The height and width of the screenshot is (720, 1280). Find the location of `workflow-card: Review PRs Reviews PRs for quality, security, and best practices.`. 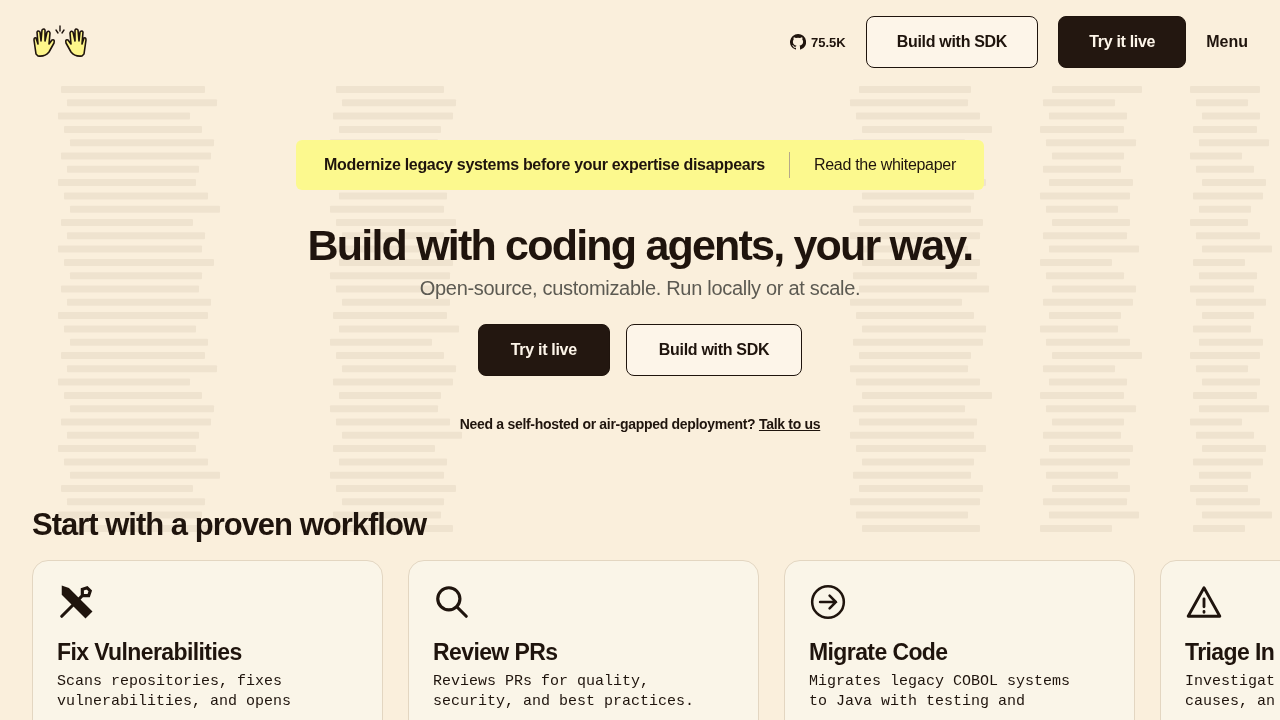

workflow-card: Review PRs Reviews PRs for quality, security, and best practices. is located at coordinates (583, 640).